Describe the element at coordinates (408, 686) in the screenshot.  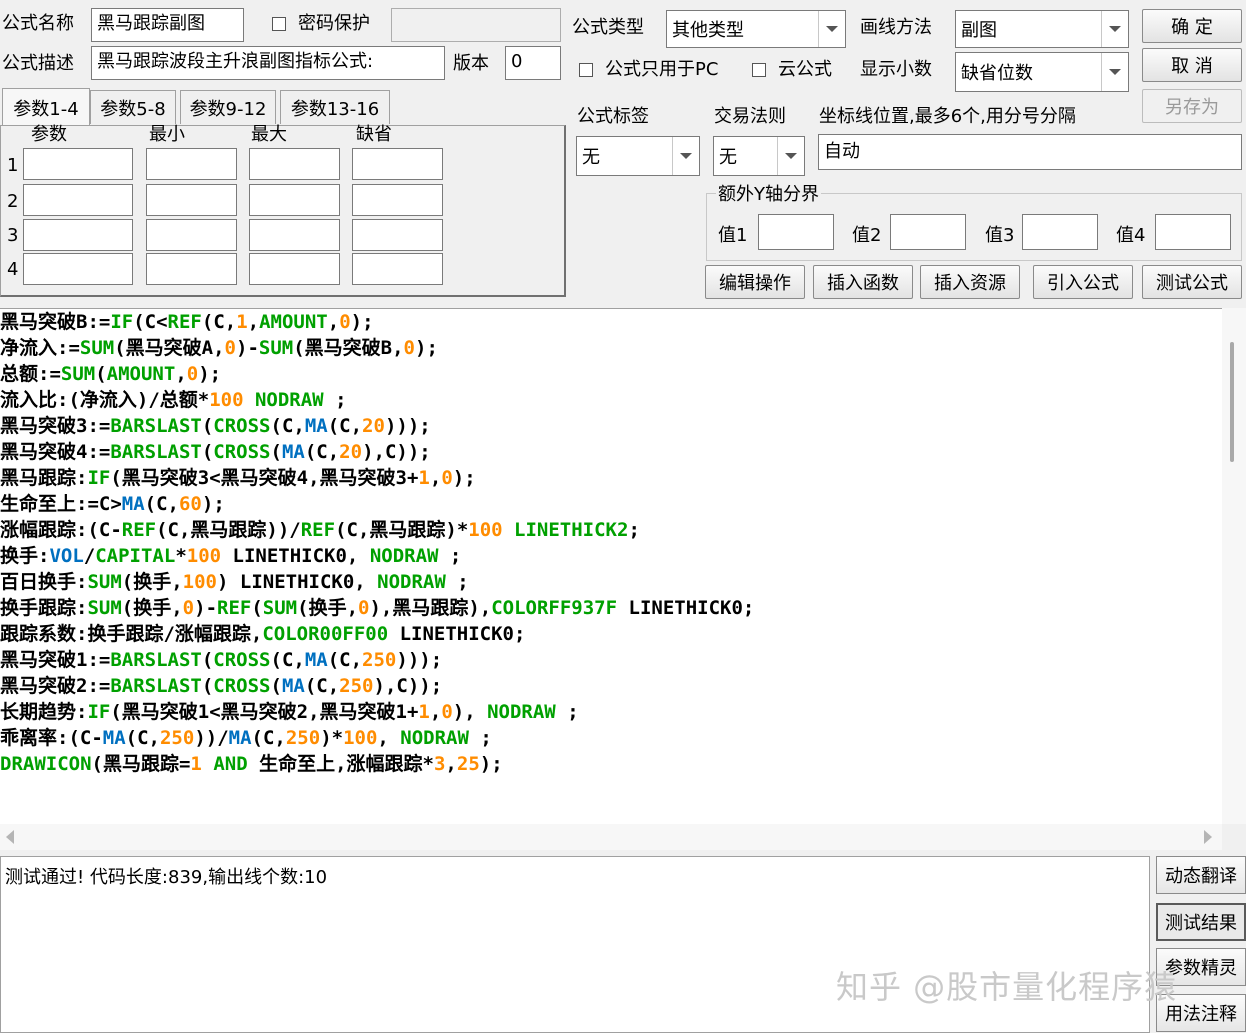
I see `code-token: ),C));` at that location.